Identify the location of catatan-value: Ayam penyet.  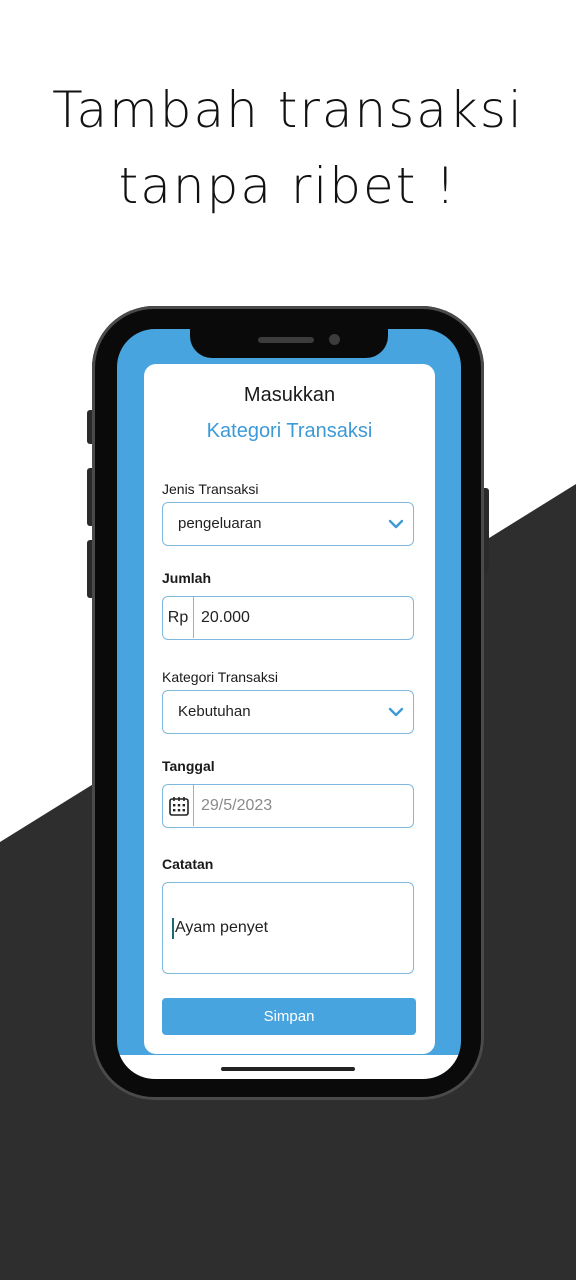
(222, 927).